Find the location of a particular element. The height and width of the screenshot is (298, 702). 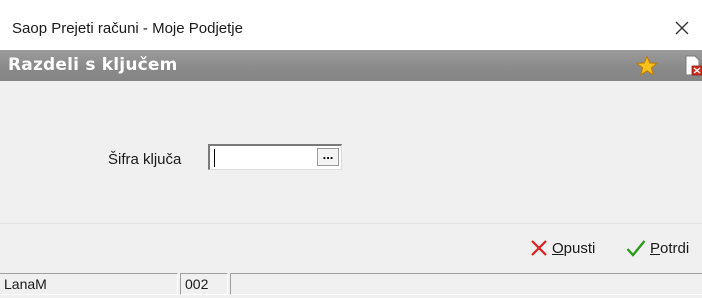

delete-document-button is located at coordinates (692, 66).